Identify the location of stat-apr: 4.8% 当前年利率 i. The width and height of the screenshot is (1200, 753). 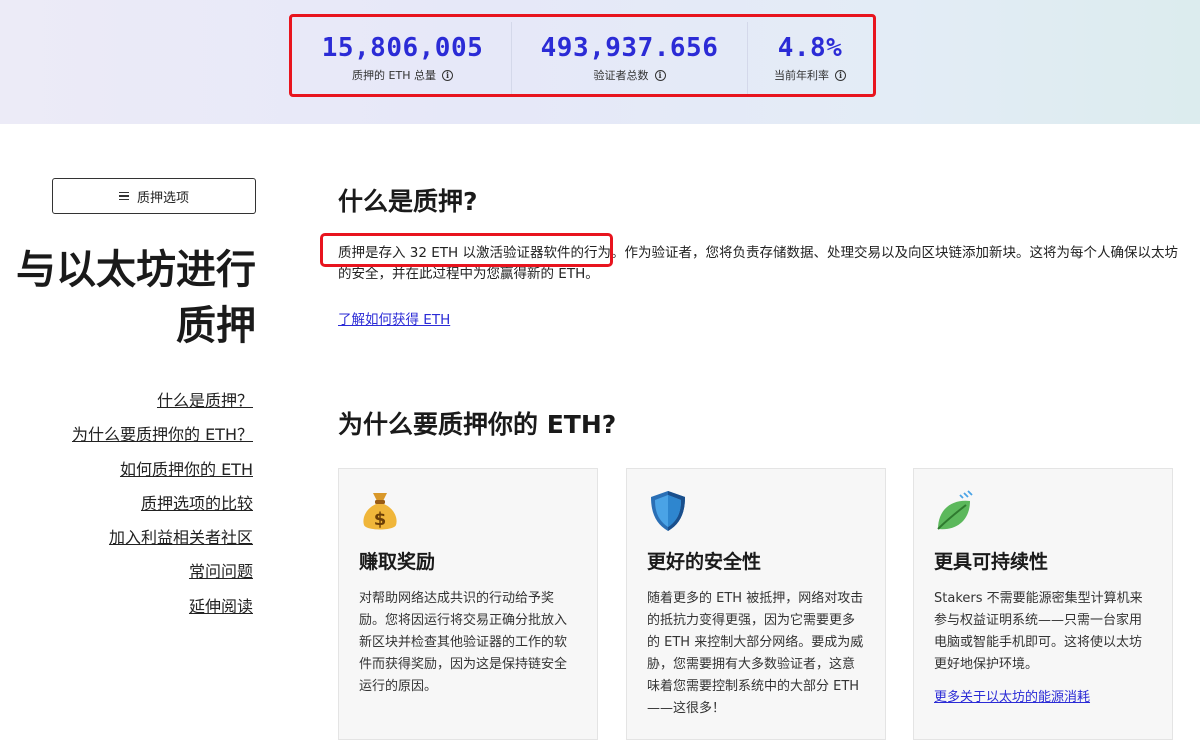
(810, 58).